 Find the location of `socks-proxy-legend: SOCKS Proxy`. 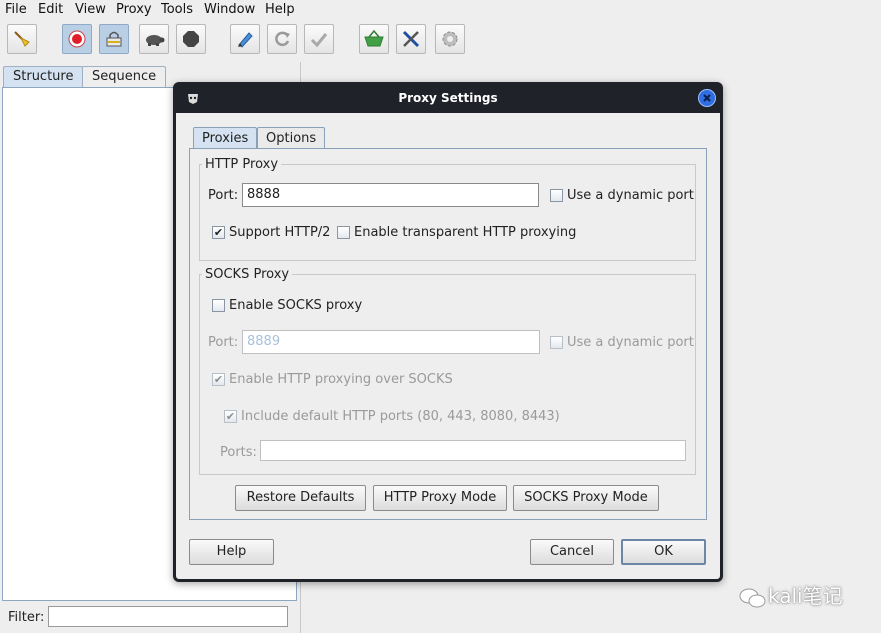

socks-proxy-legend: SOCKS Proxy is located at coordinates (247, 274).